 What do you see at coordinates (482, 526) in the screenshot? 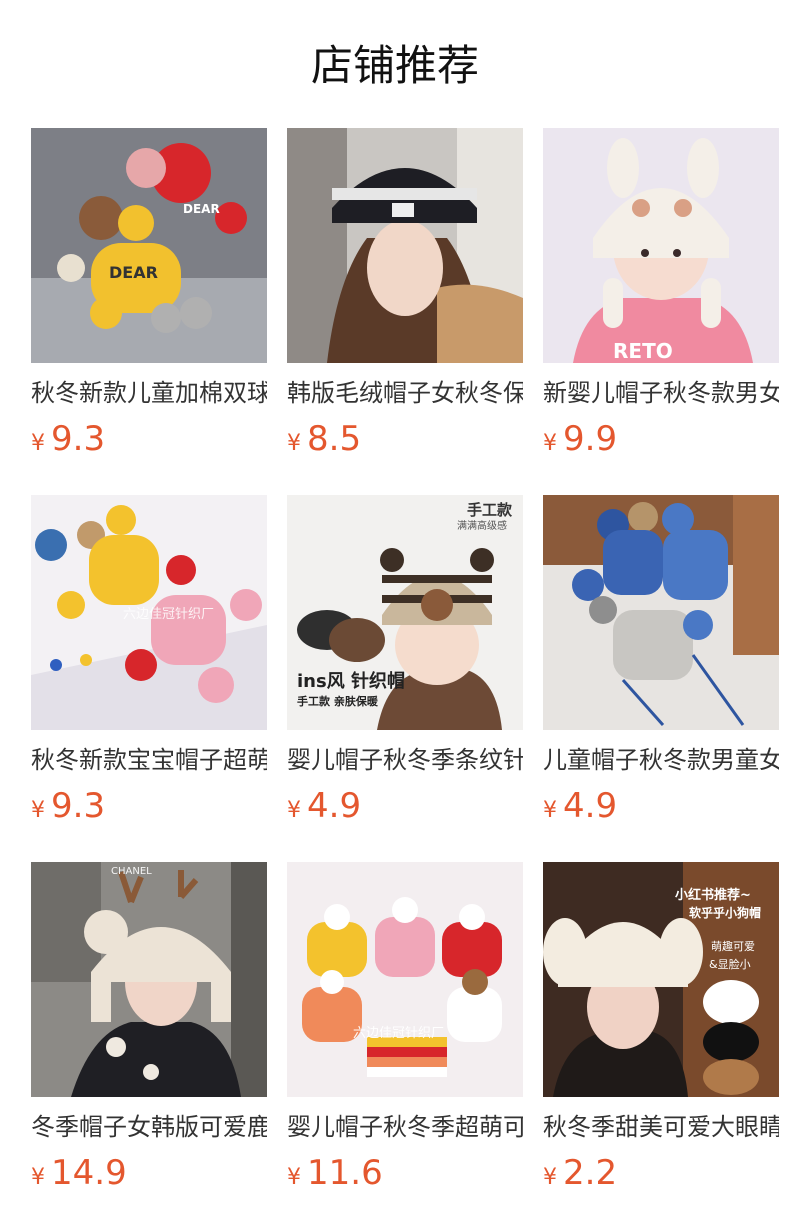
I see `handmade-subtext: 满满高级感` at bounding box center [482, 526].